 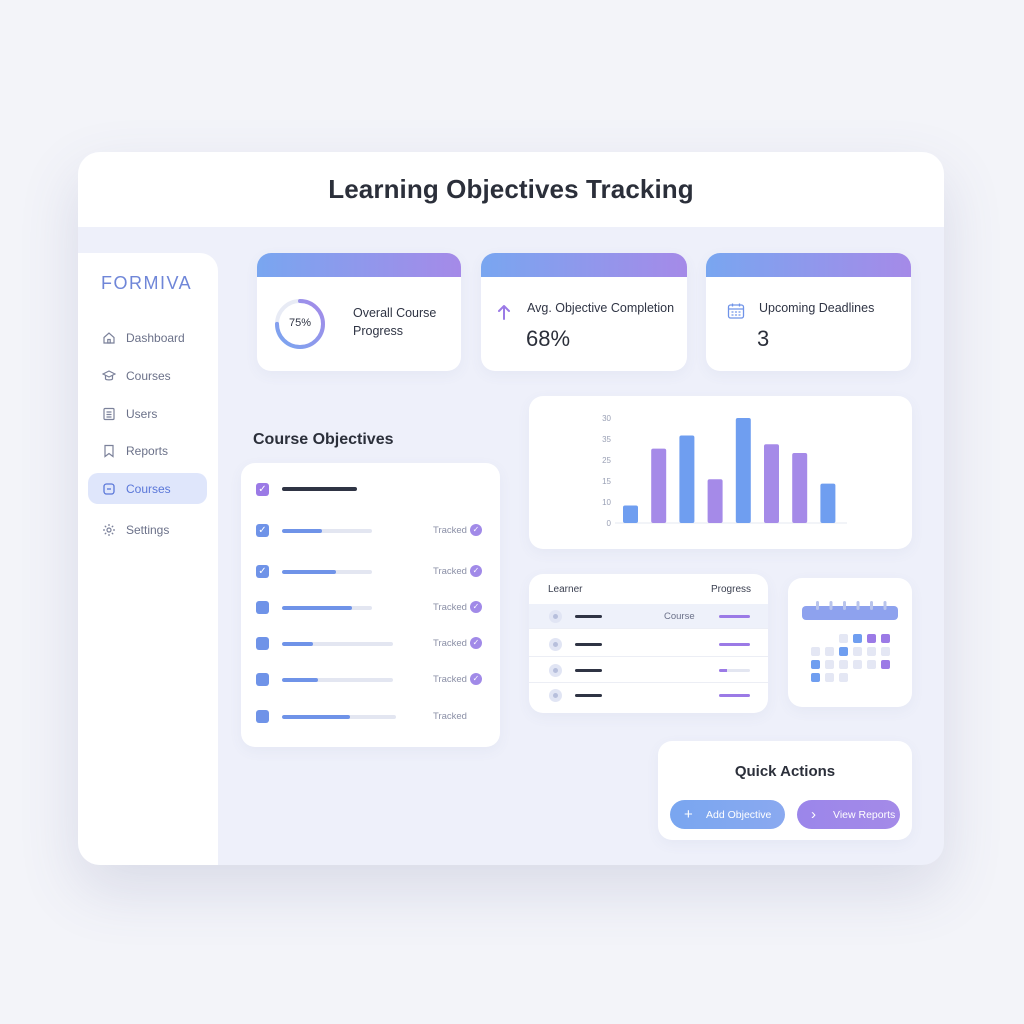 What do you see at coordinates (606, 460) in the screenshot?
I see `y-tick-label: 25` at bounding box center [606, 460].